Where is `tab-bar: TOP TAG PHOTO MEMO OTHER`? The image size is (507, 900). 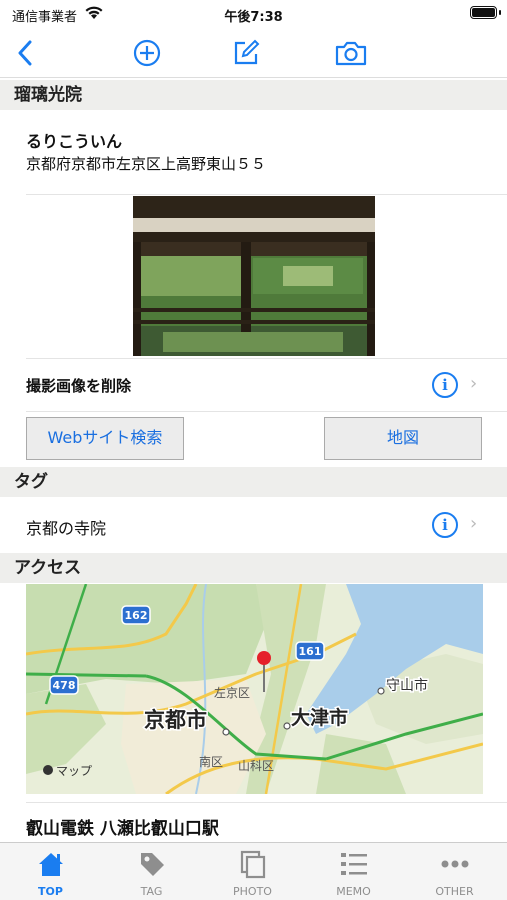 tab-bar: TOP TAG PHOTO MEMO OTHER is located at coordinates (253, 871).